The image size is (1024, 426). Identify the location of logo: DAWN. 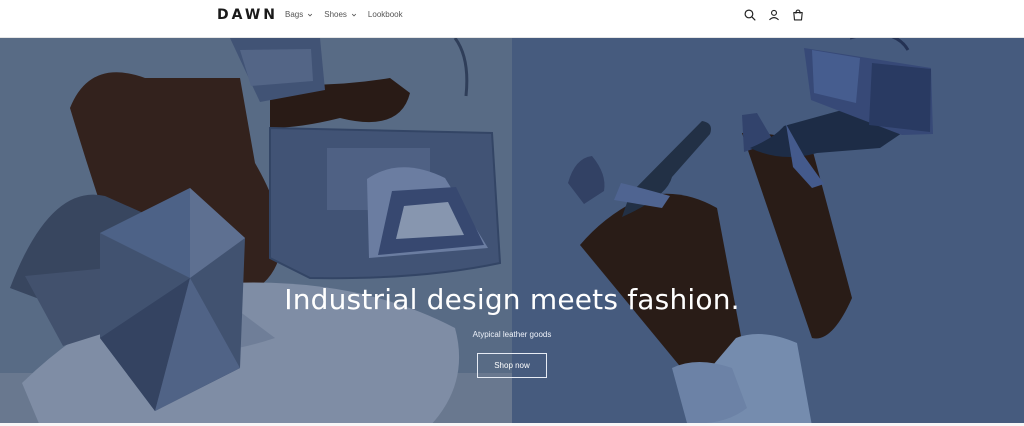
(247, 15).